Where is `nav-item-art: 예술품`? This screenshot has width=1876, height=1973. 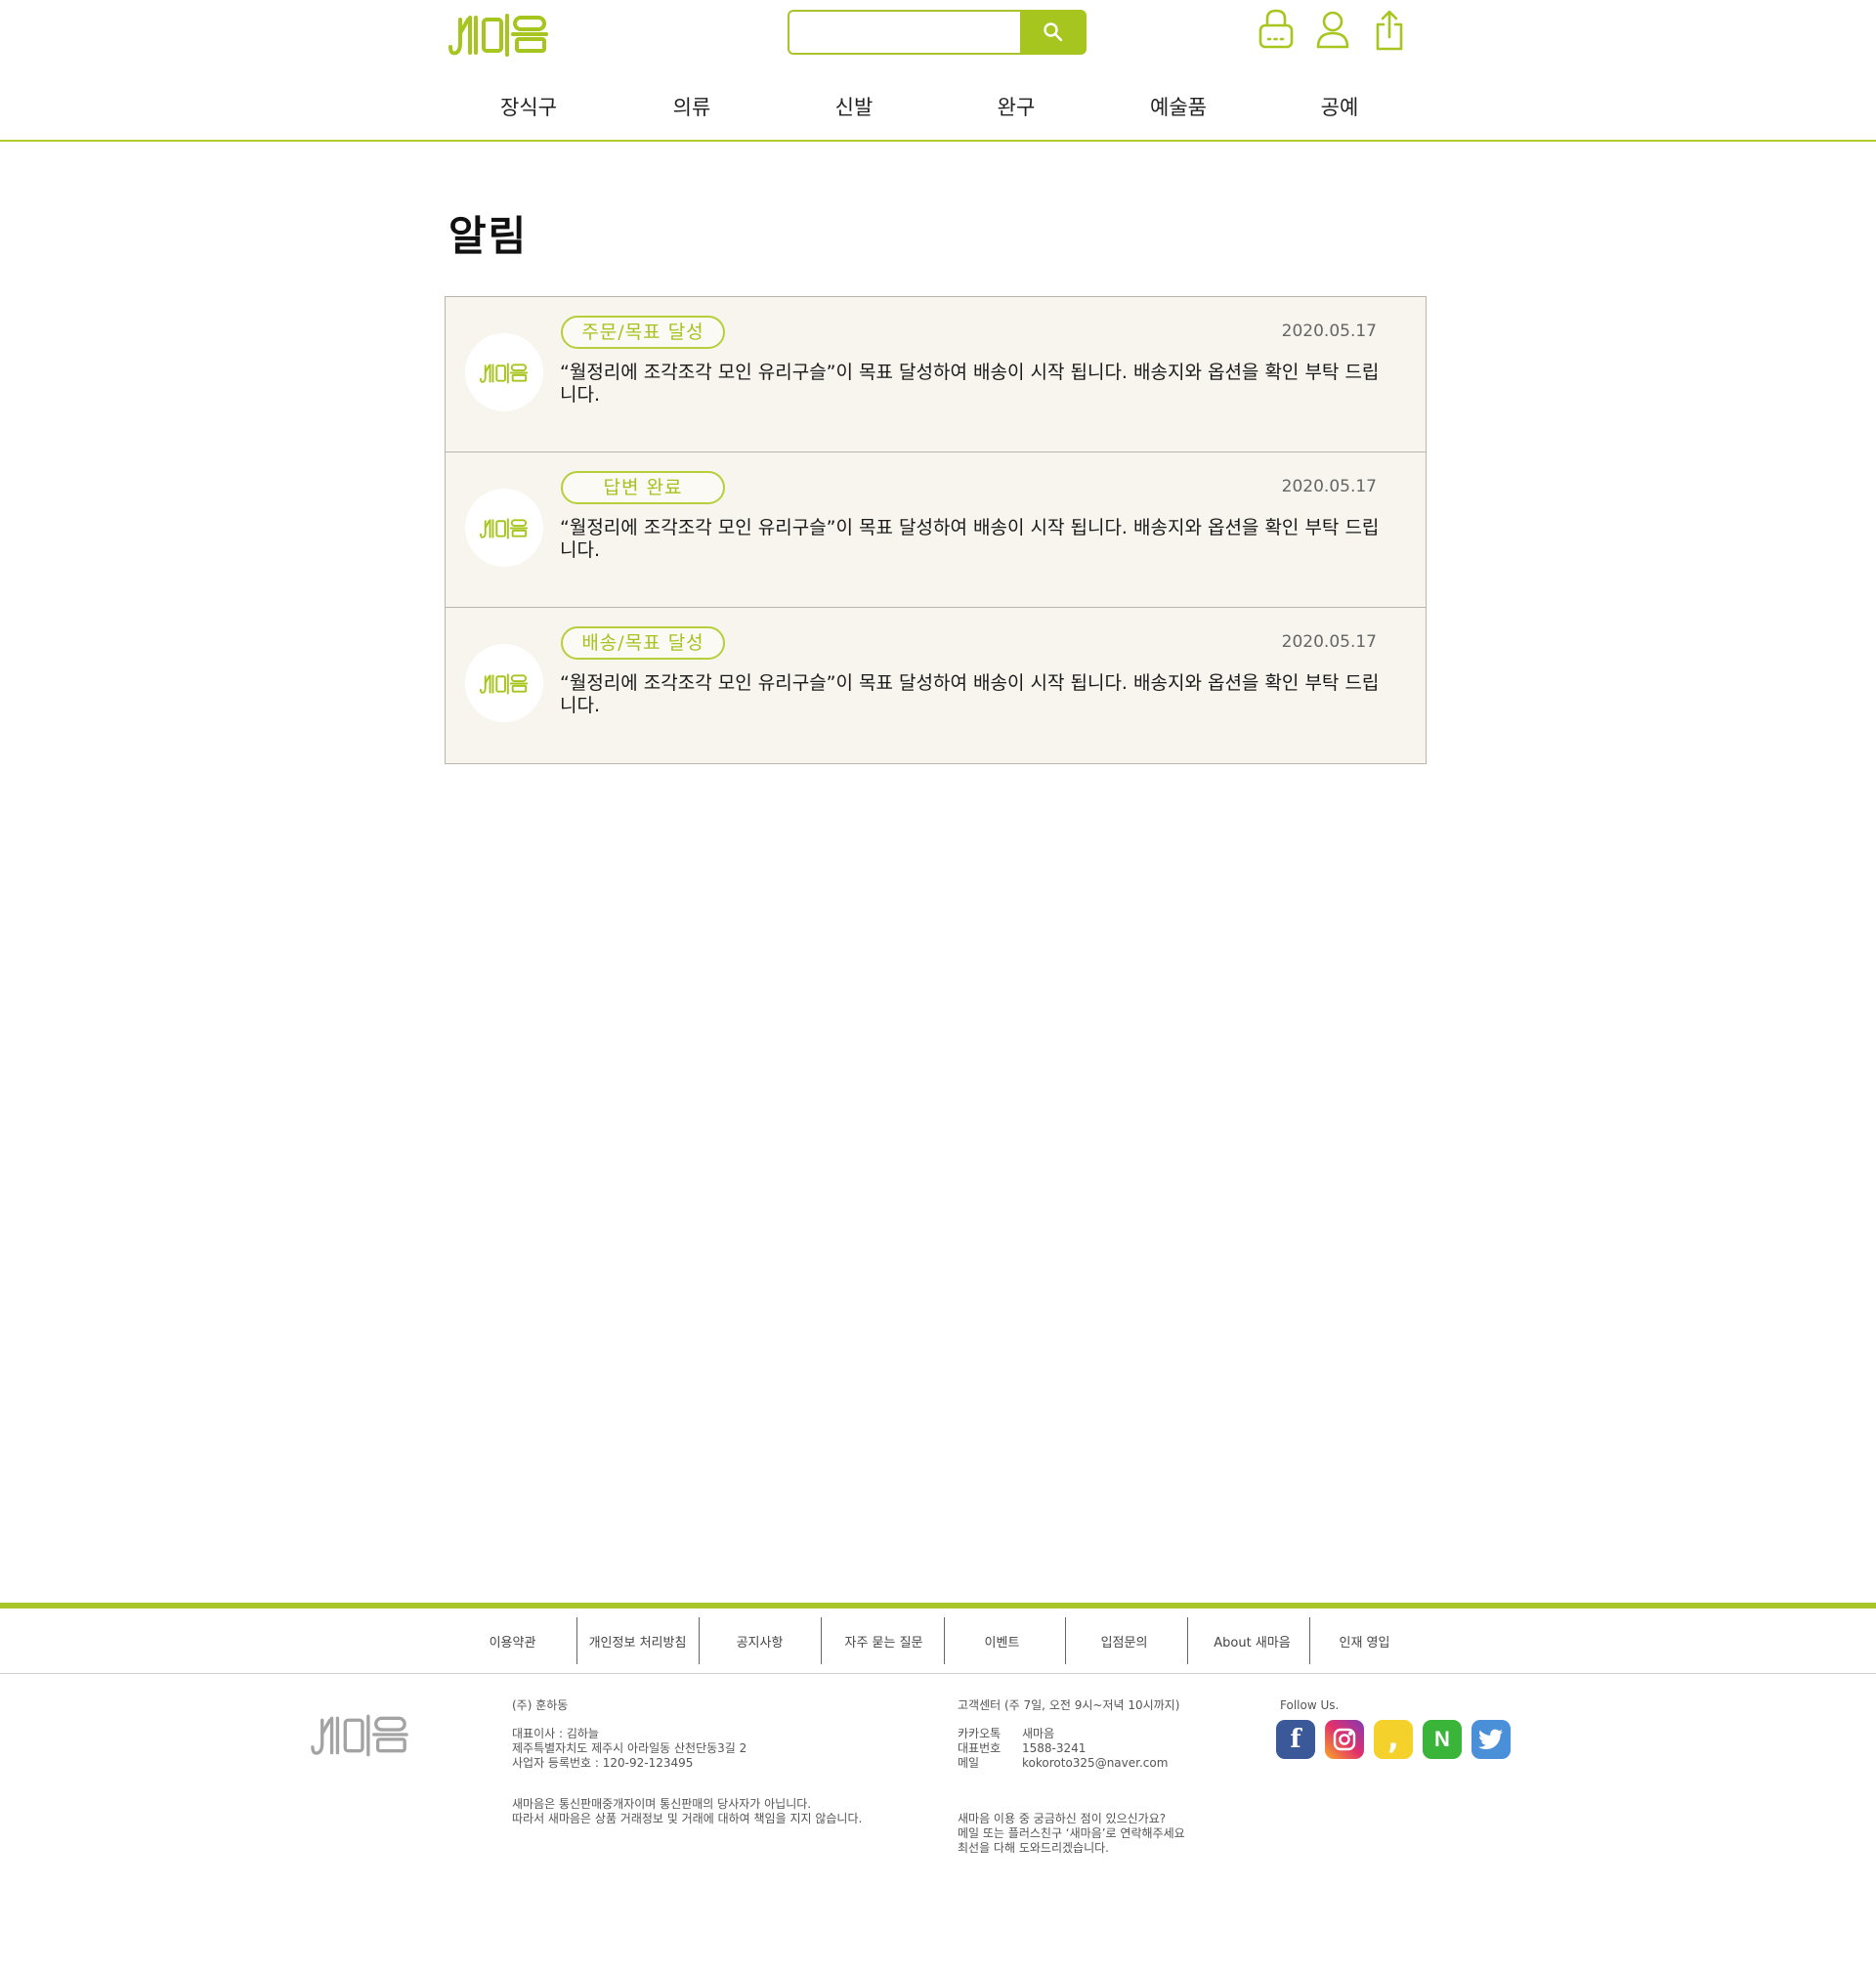 nav-item-art: 예술품 is located at coordinates (1178, 106).